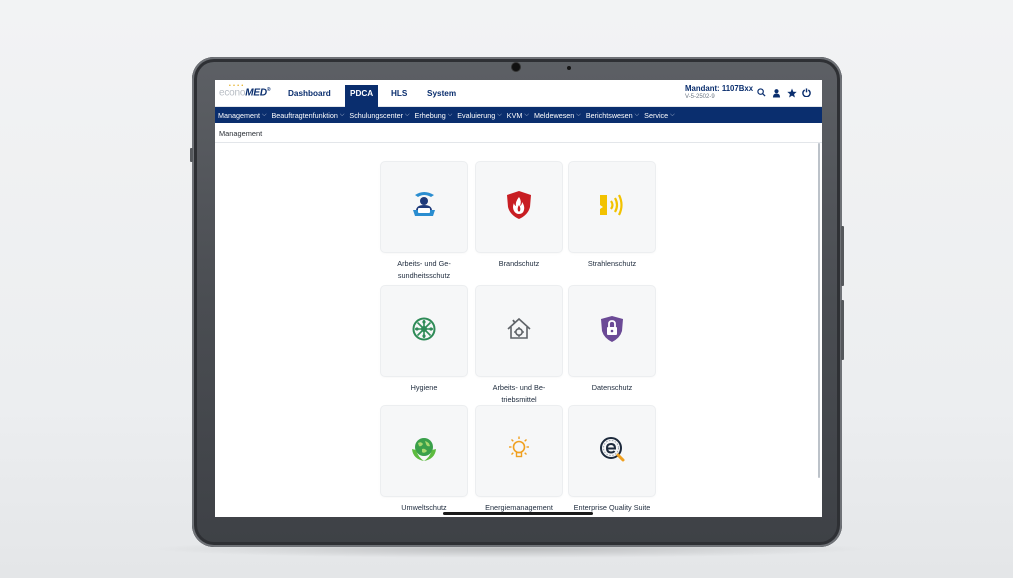 The height and width of the screenshot is (578, 1013). What do you see at coordinates (700, 97) in the screenshot?
I see `version-label: V-5-2502-9` at bounding box center [700, 97].